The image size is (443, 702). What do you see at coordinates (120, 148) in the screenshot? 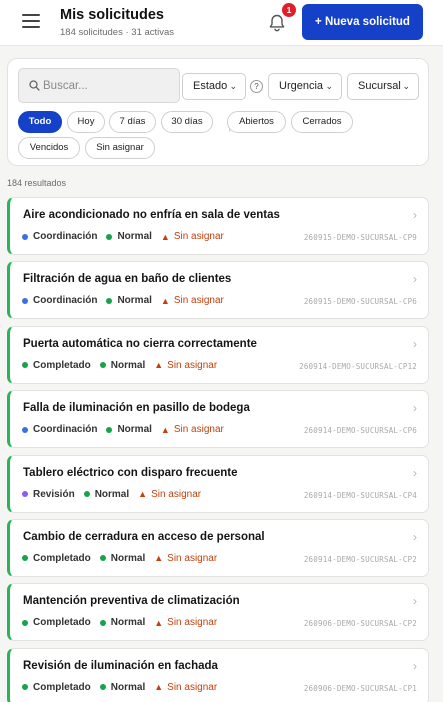
I see `chip-sin-asignar: Sin asignar` at bounding box center [120, 148].